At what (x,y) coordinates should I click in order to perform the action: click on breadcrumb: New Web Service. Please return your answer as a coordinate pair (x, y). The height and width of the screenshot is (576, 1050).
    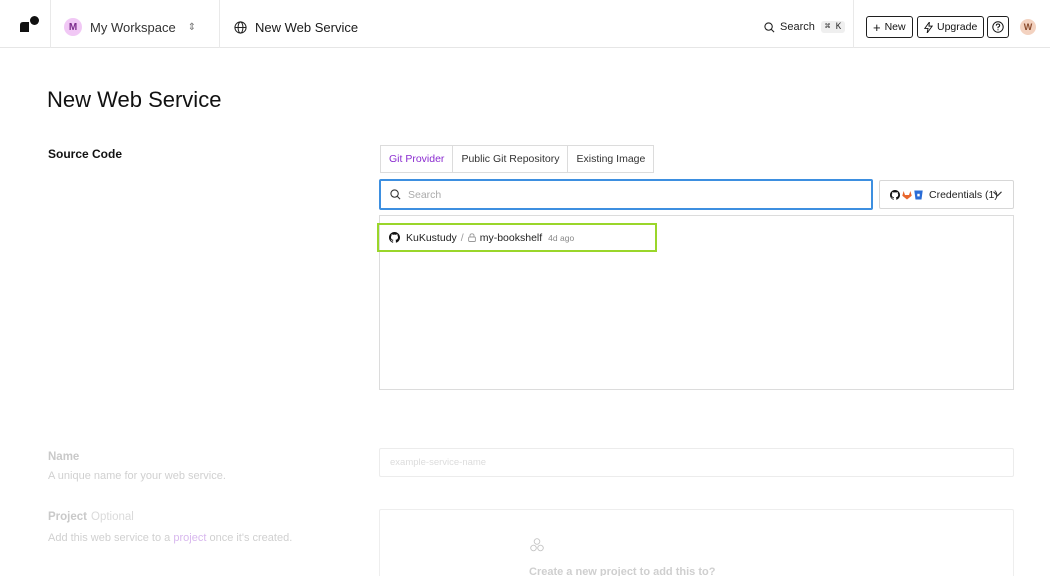
    Looking at the image, I should click on (296, 27).